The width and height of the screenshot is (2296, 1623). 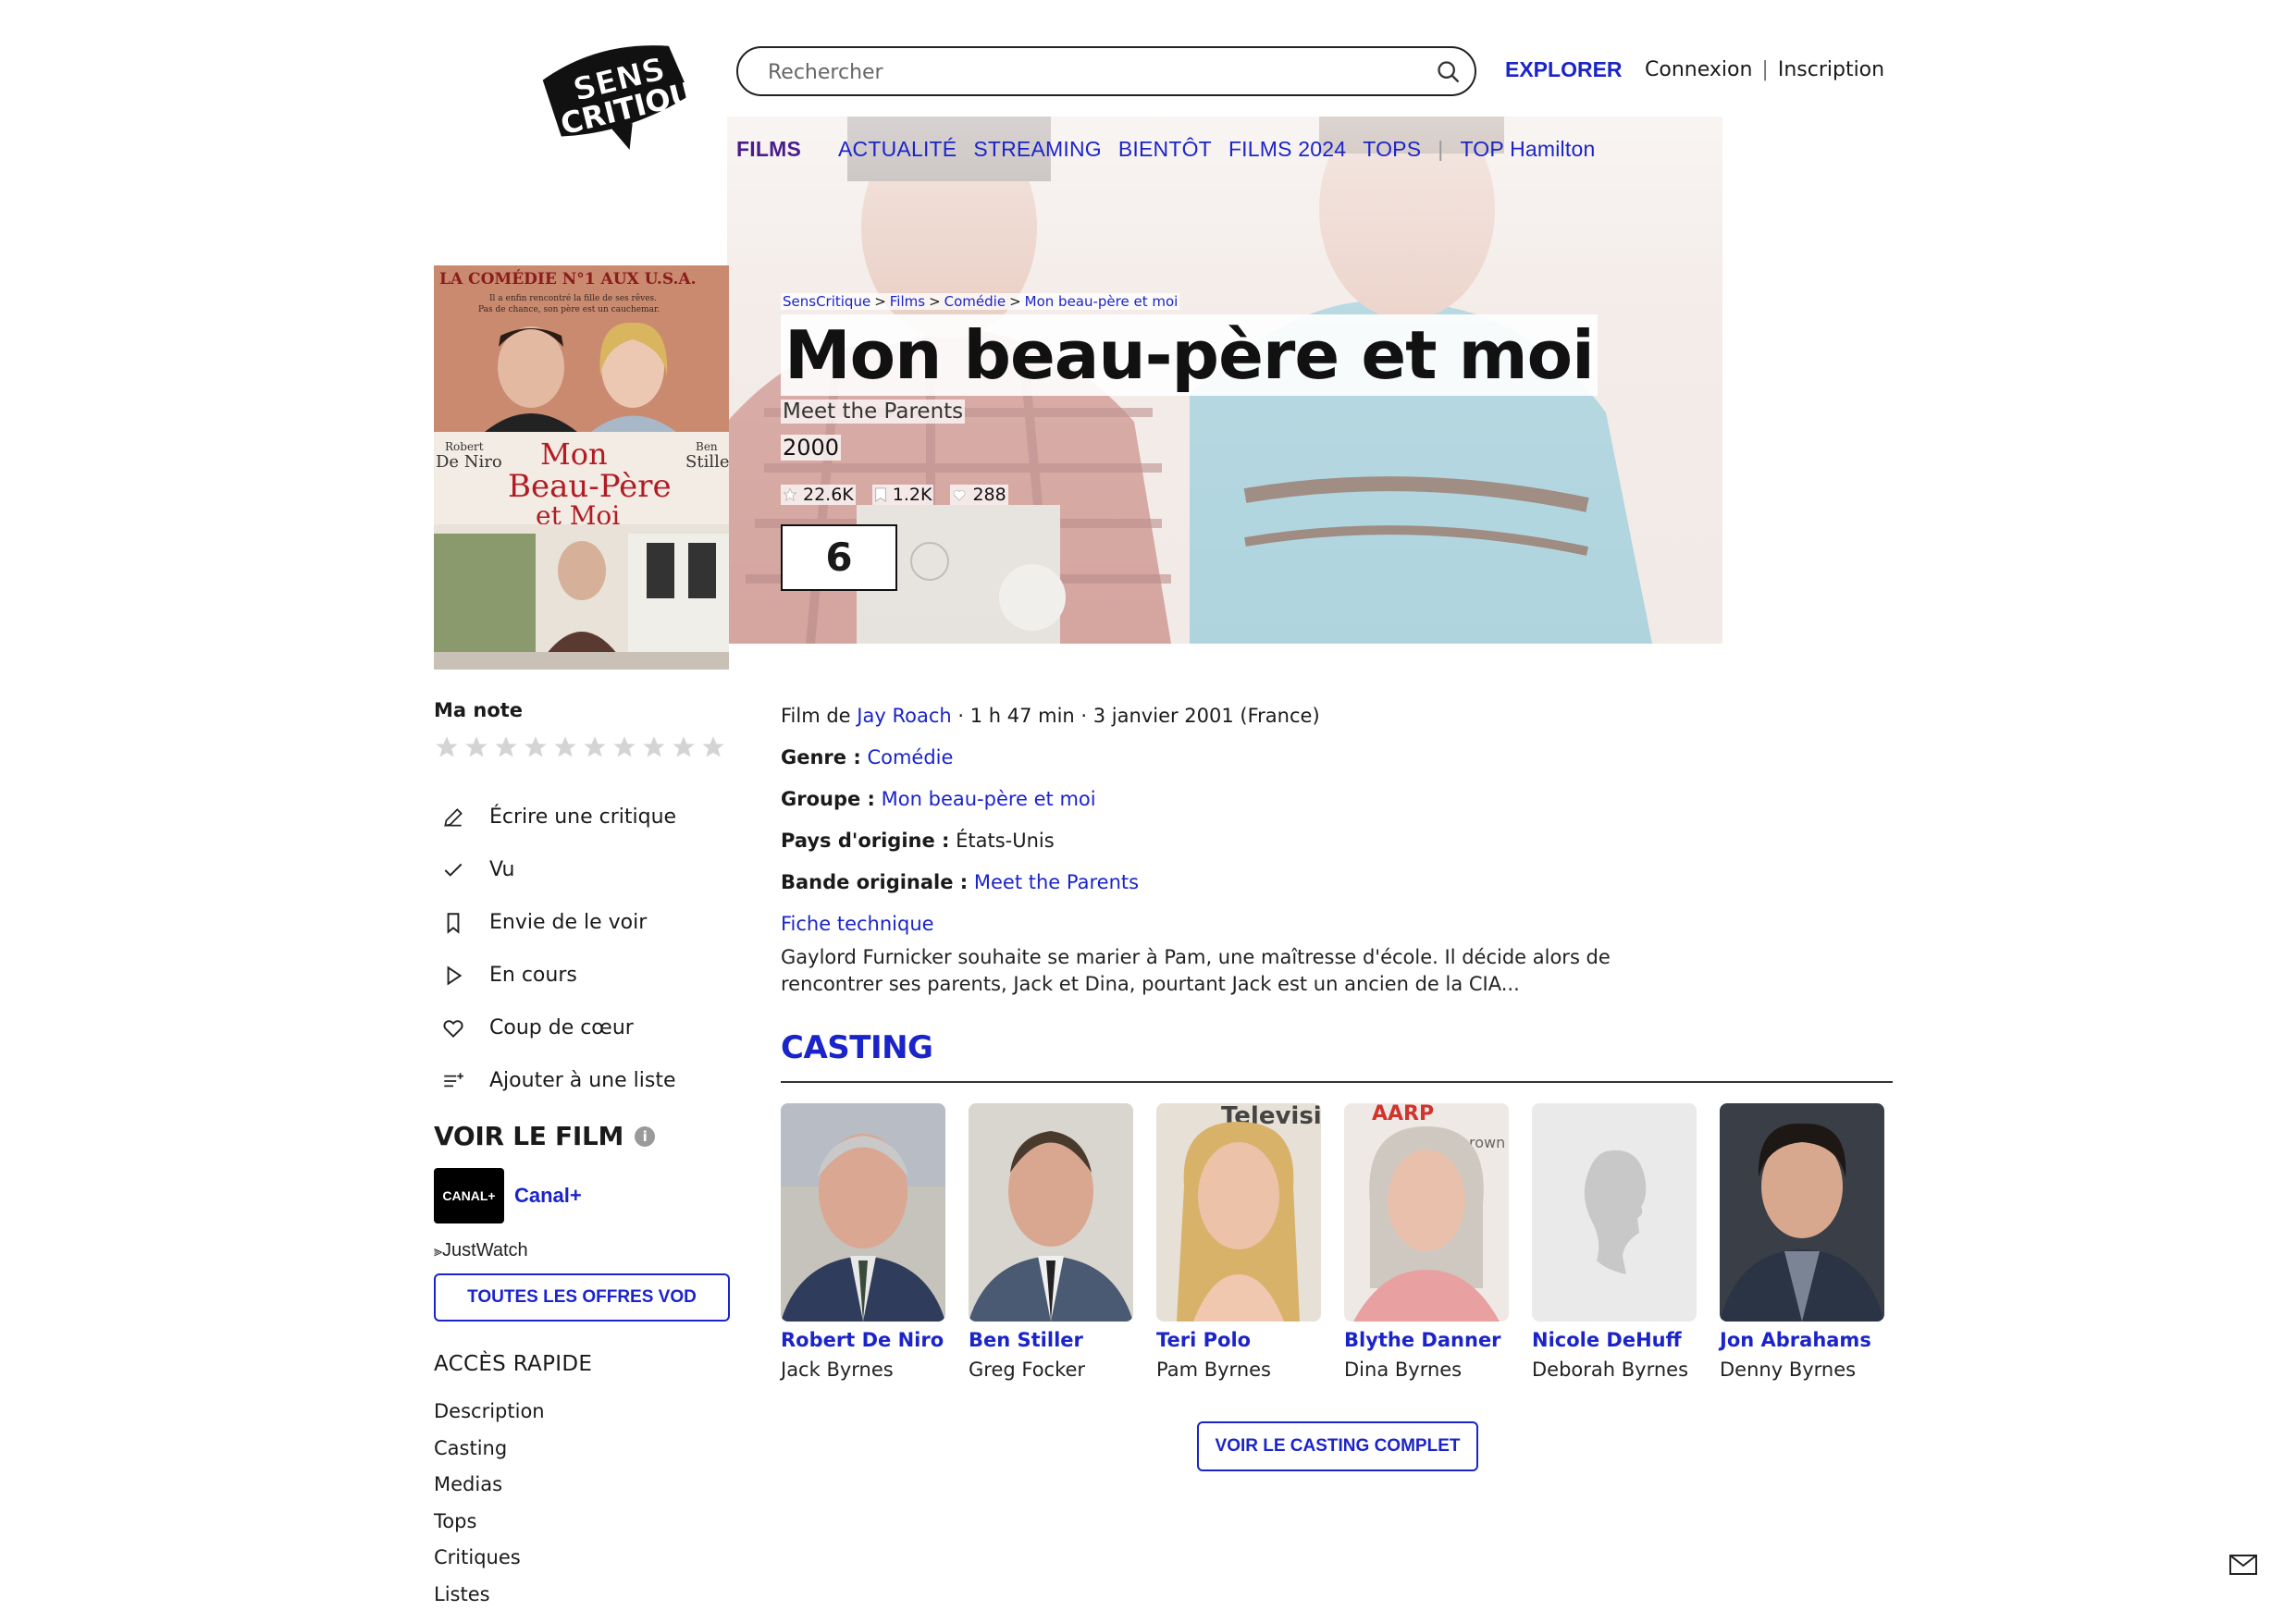 What do you see at coordinates (479, 710) in the screenshot?
I see `my-rating-label: Ma note` at bounding box center [479, 710].